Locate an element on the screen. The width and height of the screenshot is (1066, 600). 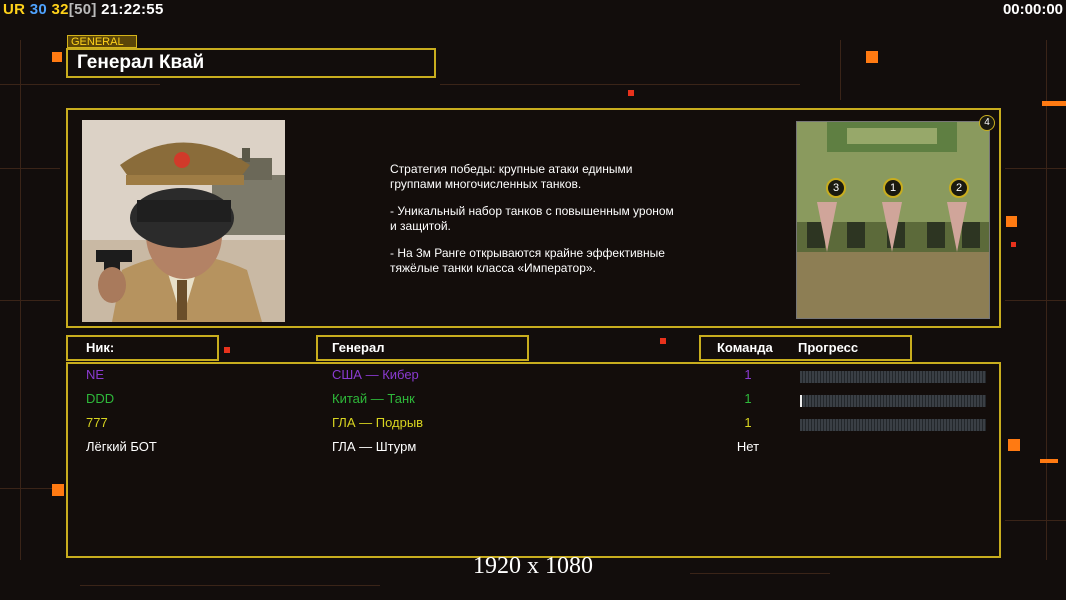
general-column-header: Генерал is located at coordinates (422, 348).